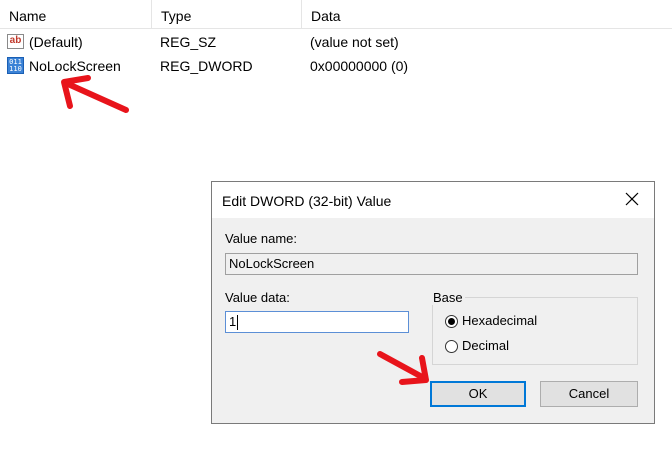 The height and width of the screenshot is (455, 672). I want to click on value-data: 0x00000000 (0), so click(359, 66).